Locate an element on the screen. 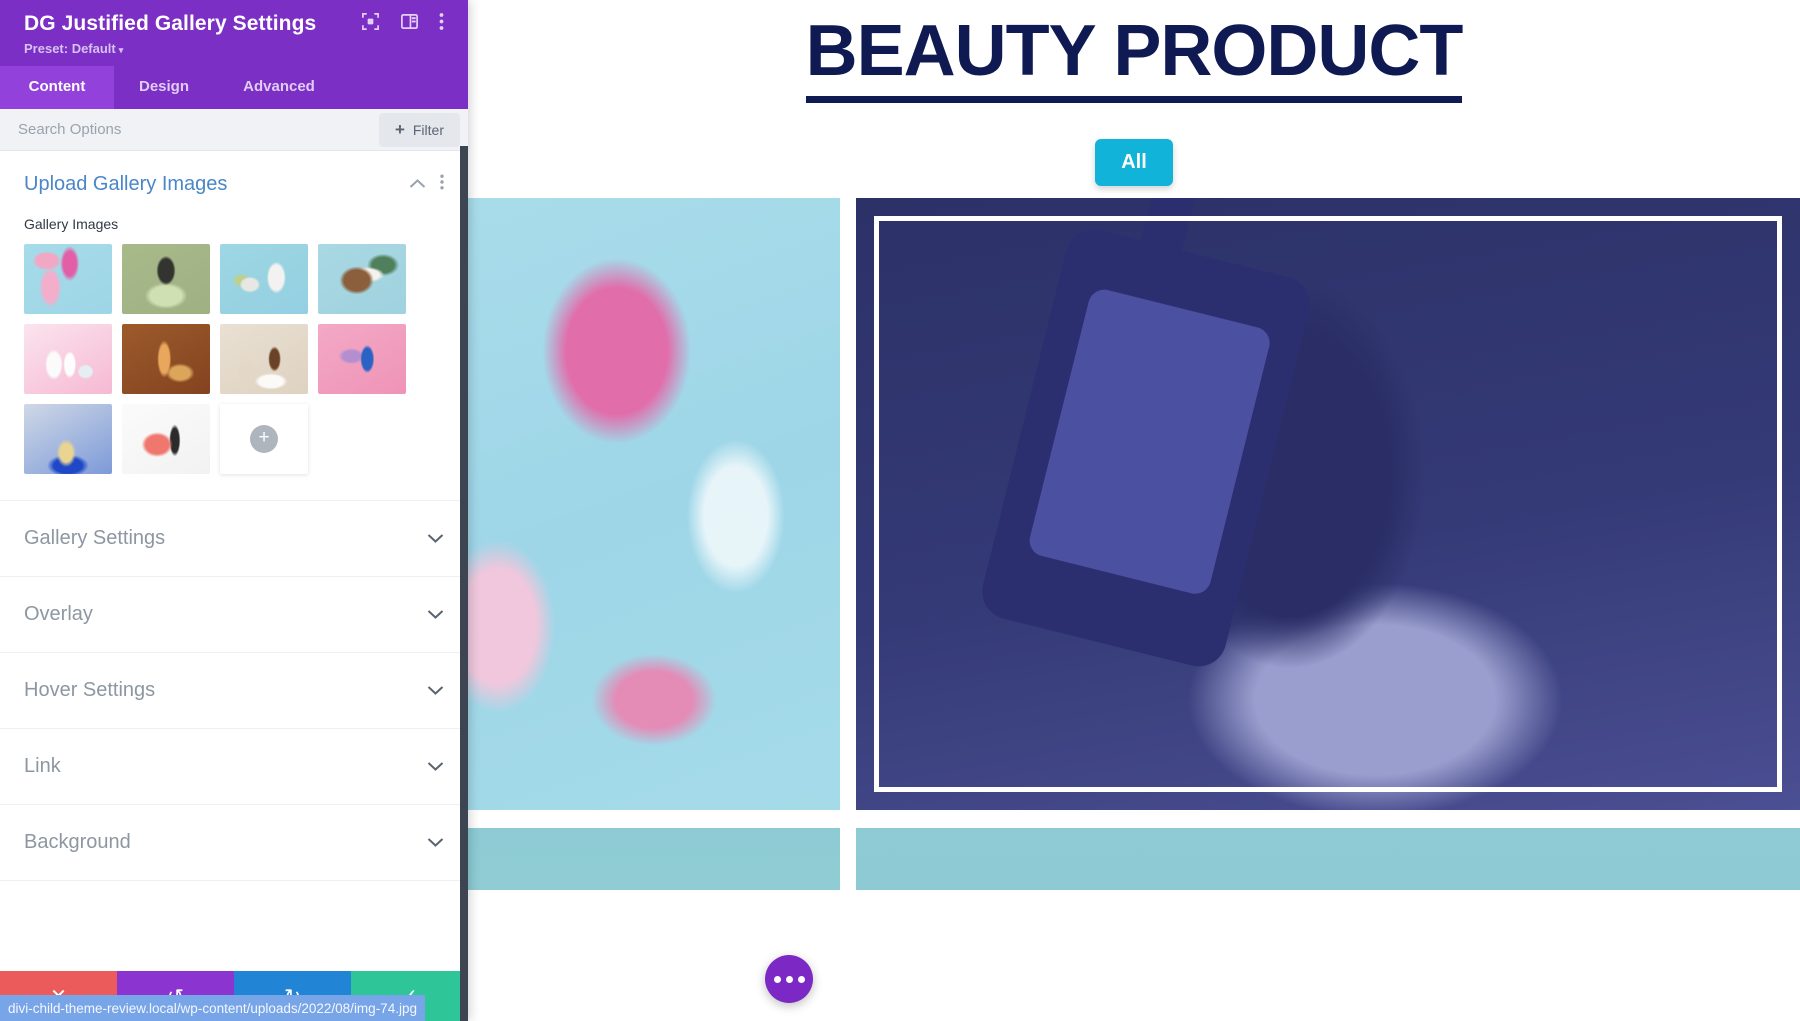  layout-panel-icon is located at coordinates (409, 24).